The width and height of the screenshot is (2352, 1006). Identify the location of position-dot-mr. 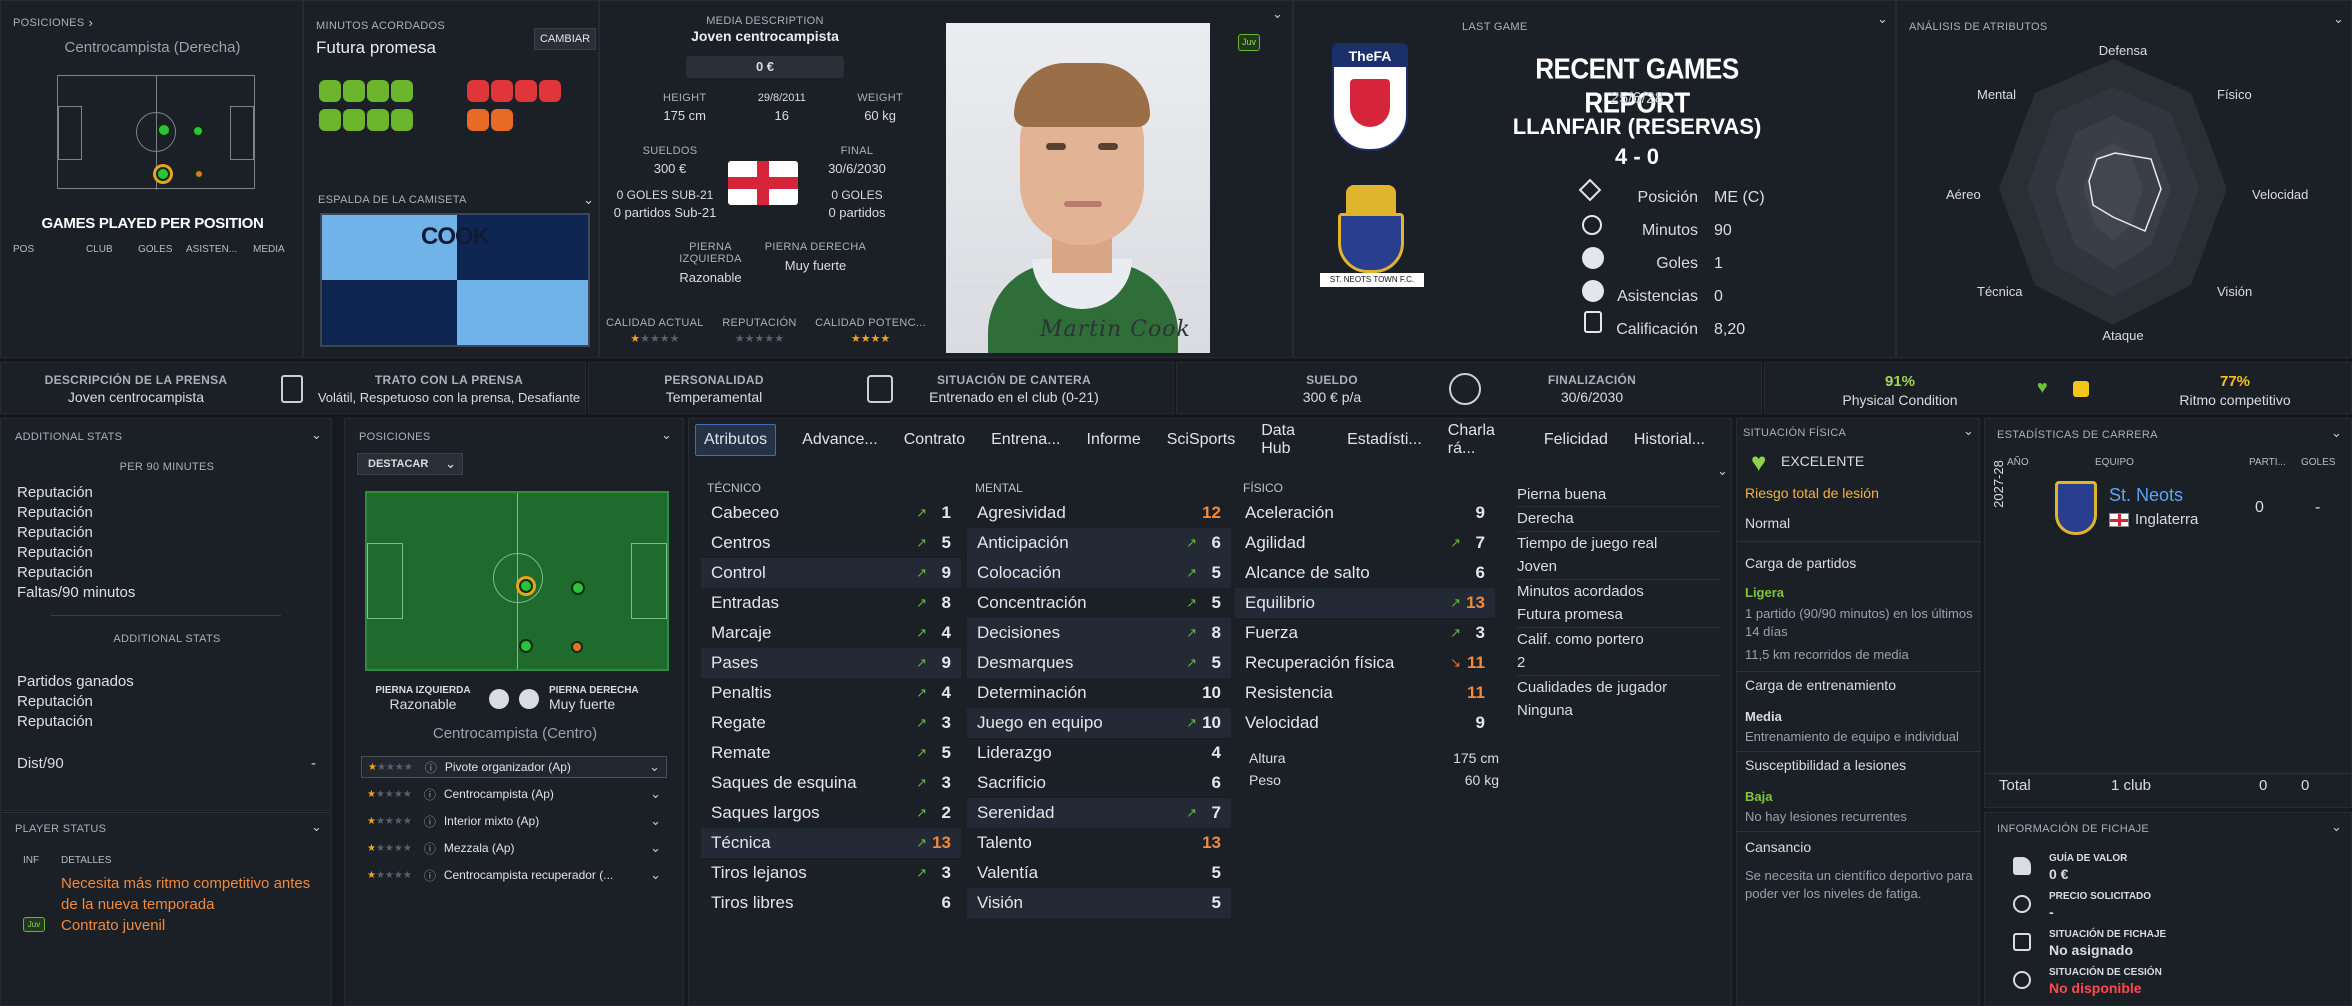
(198, 131).